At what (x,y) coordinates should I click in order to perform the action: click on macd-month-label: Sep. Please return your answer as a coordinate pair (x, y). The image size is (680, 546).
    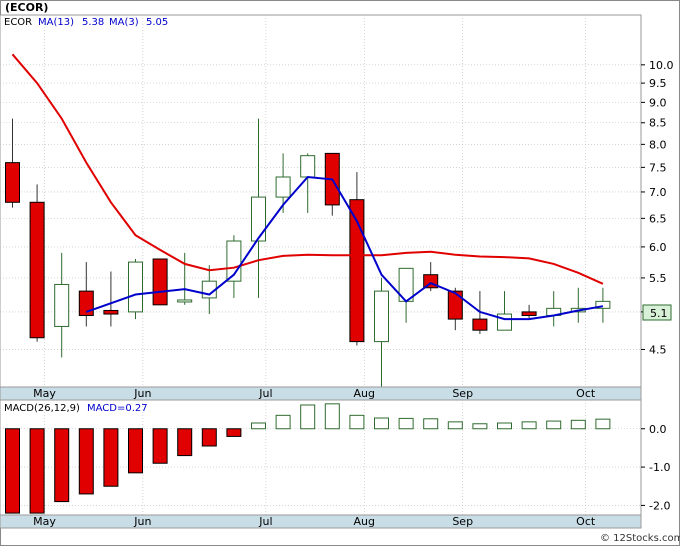
    Looking at the image, I should click on (462, 521).